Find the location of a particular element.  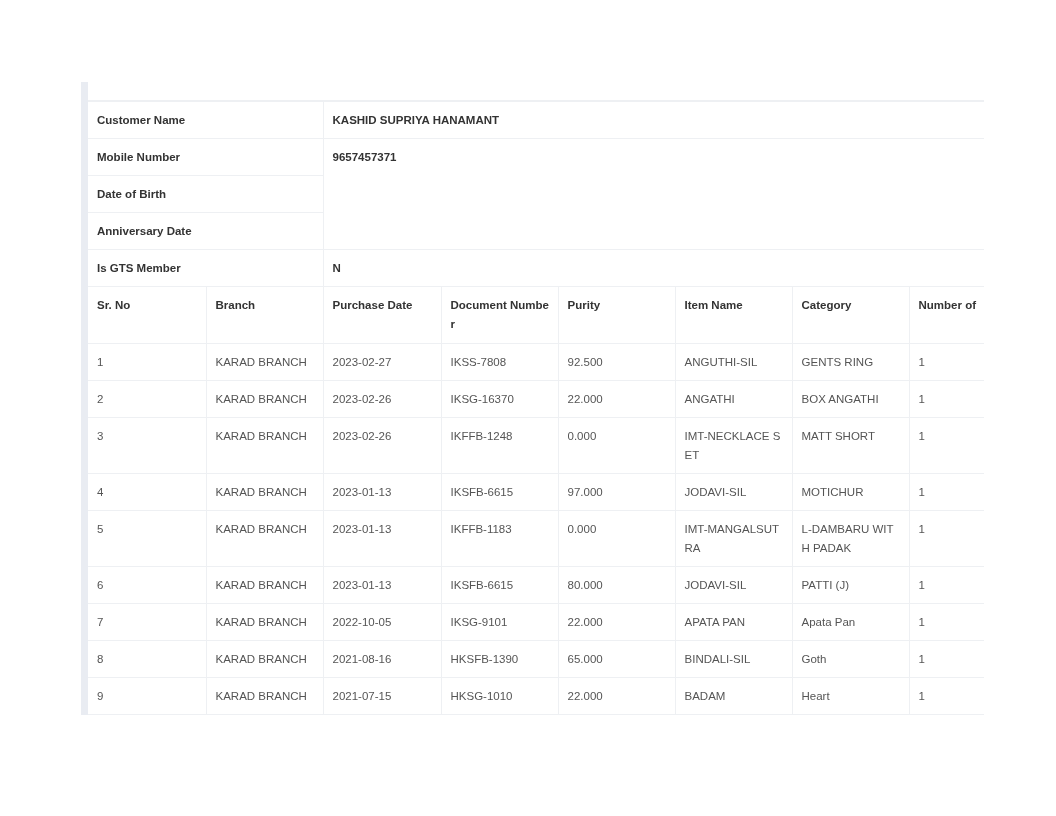

table-cell: 2021-08-16 is located at coordinates (382, 659).